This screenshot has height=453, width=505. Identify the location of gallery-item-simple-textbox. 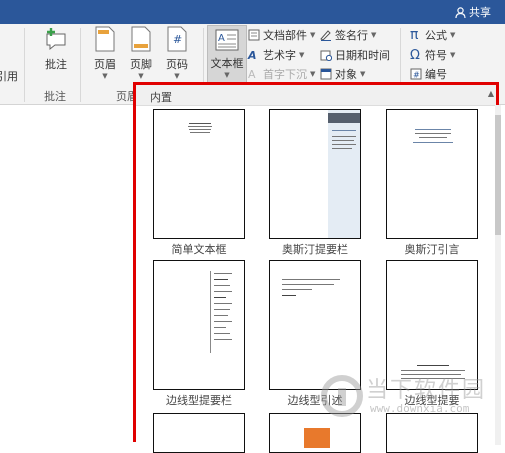
(199, 174).